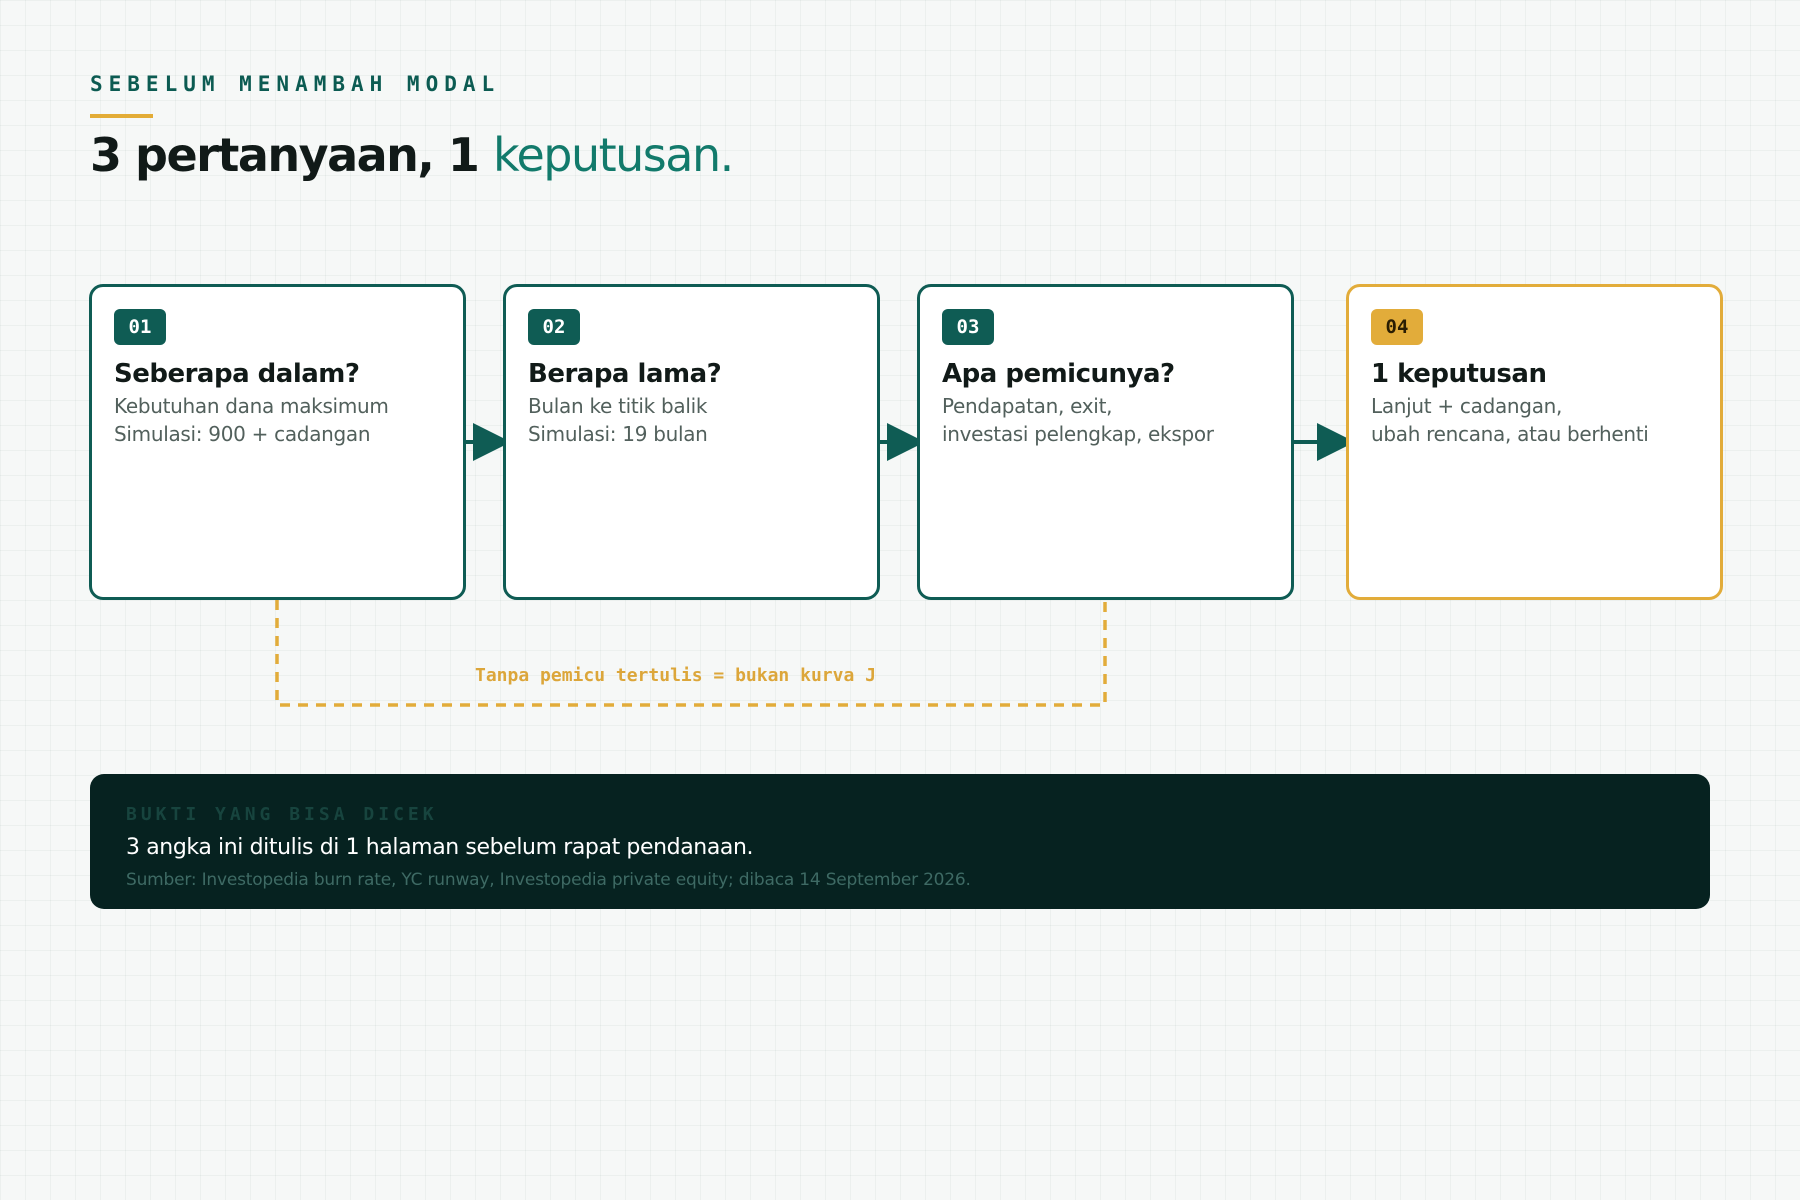 This screenshot has width=1800, height=1200. I want to click on step-description: Simulasi: 900 + cadangan, so click(242, 434).